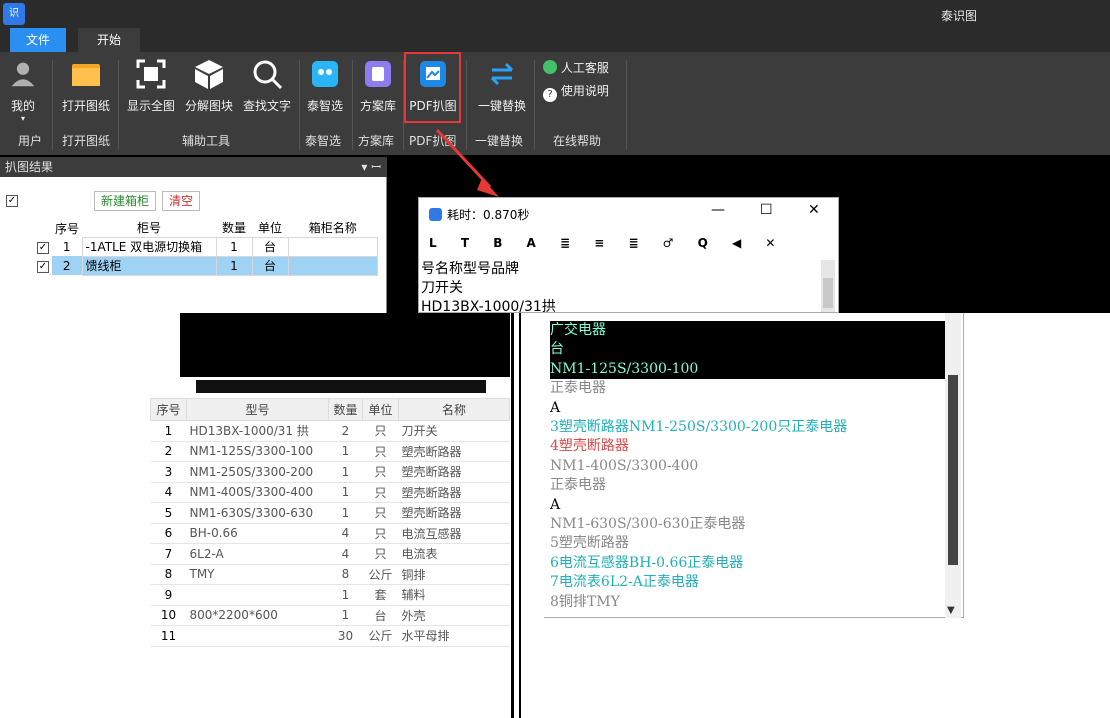  What do you see at coordinates (585, 601) in the screenshot?
I see `ocr-line: 8铜排TMY` at bounding box center [585, 601].